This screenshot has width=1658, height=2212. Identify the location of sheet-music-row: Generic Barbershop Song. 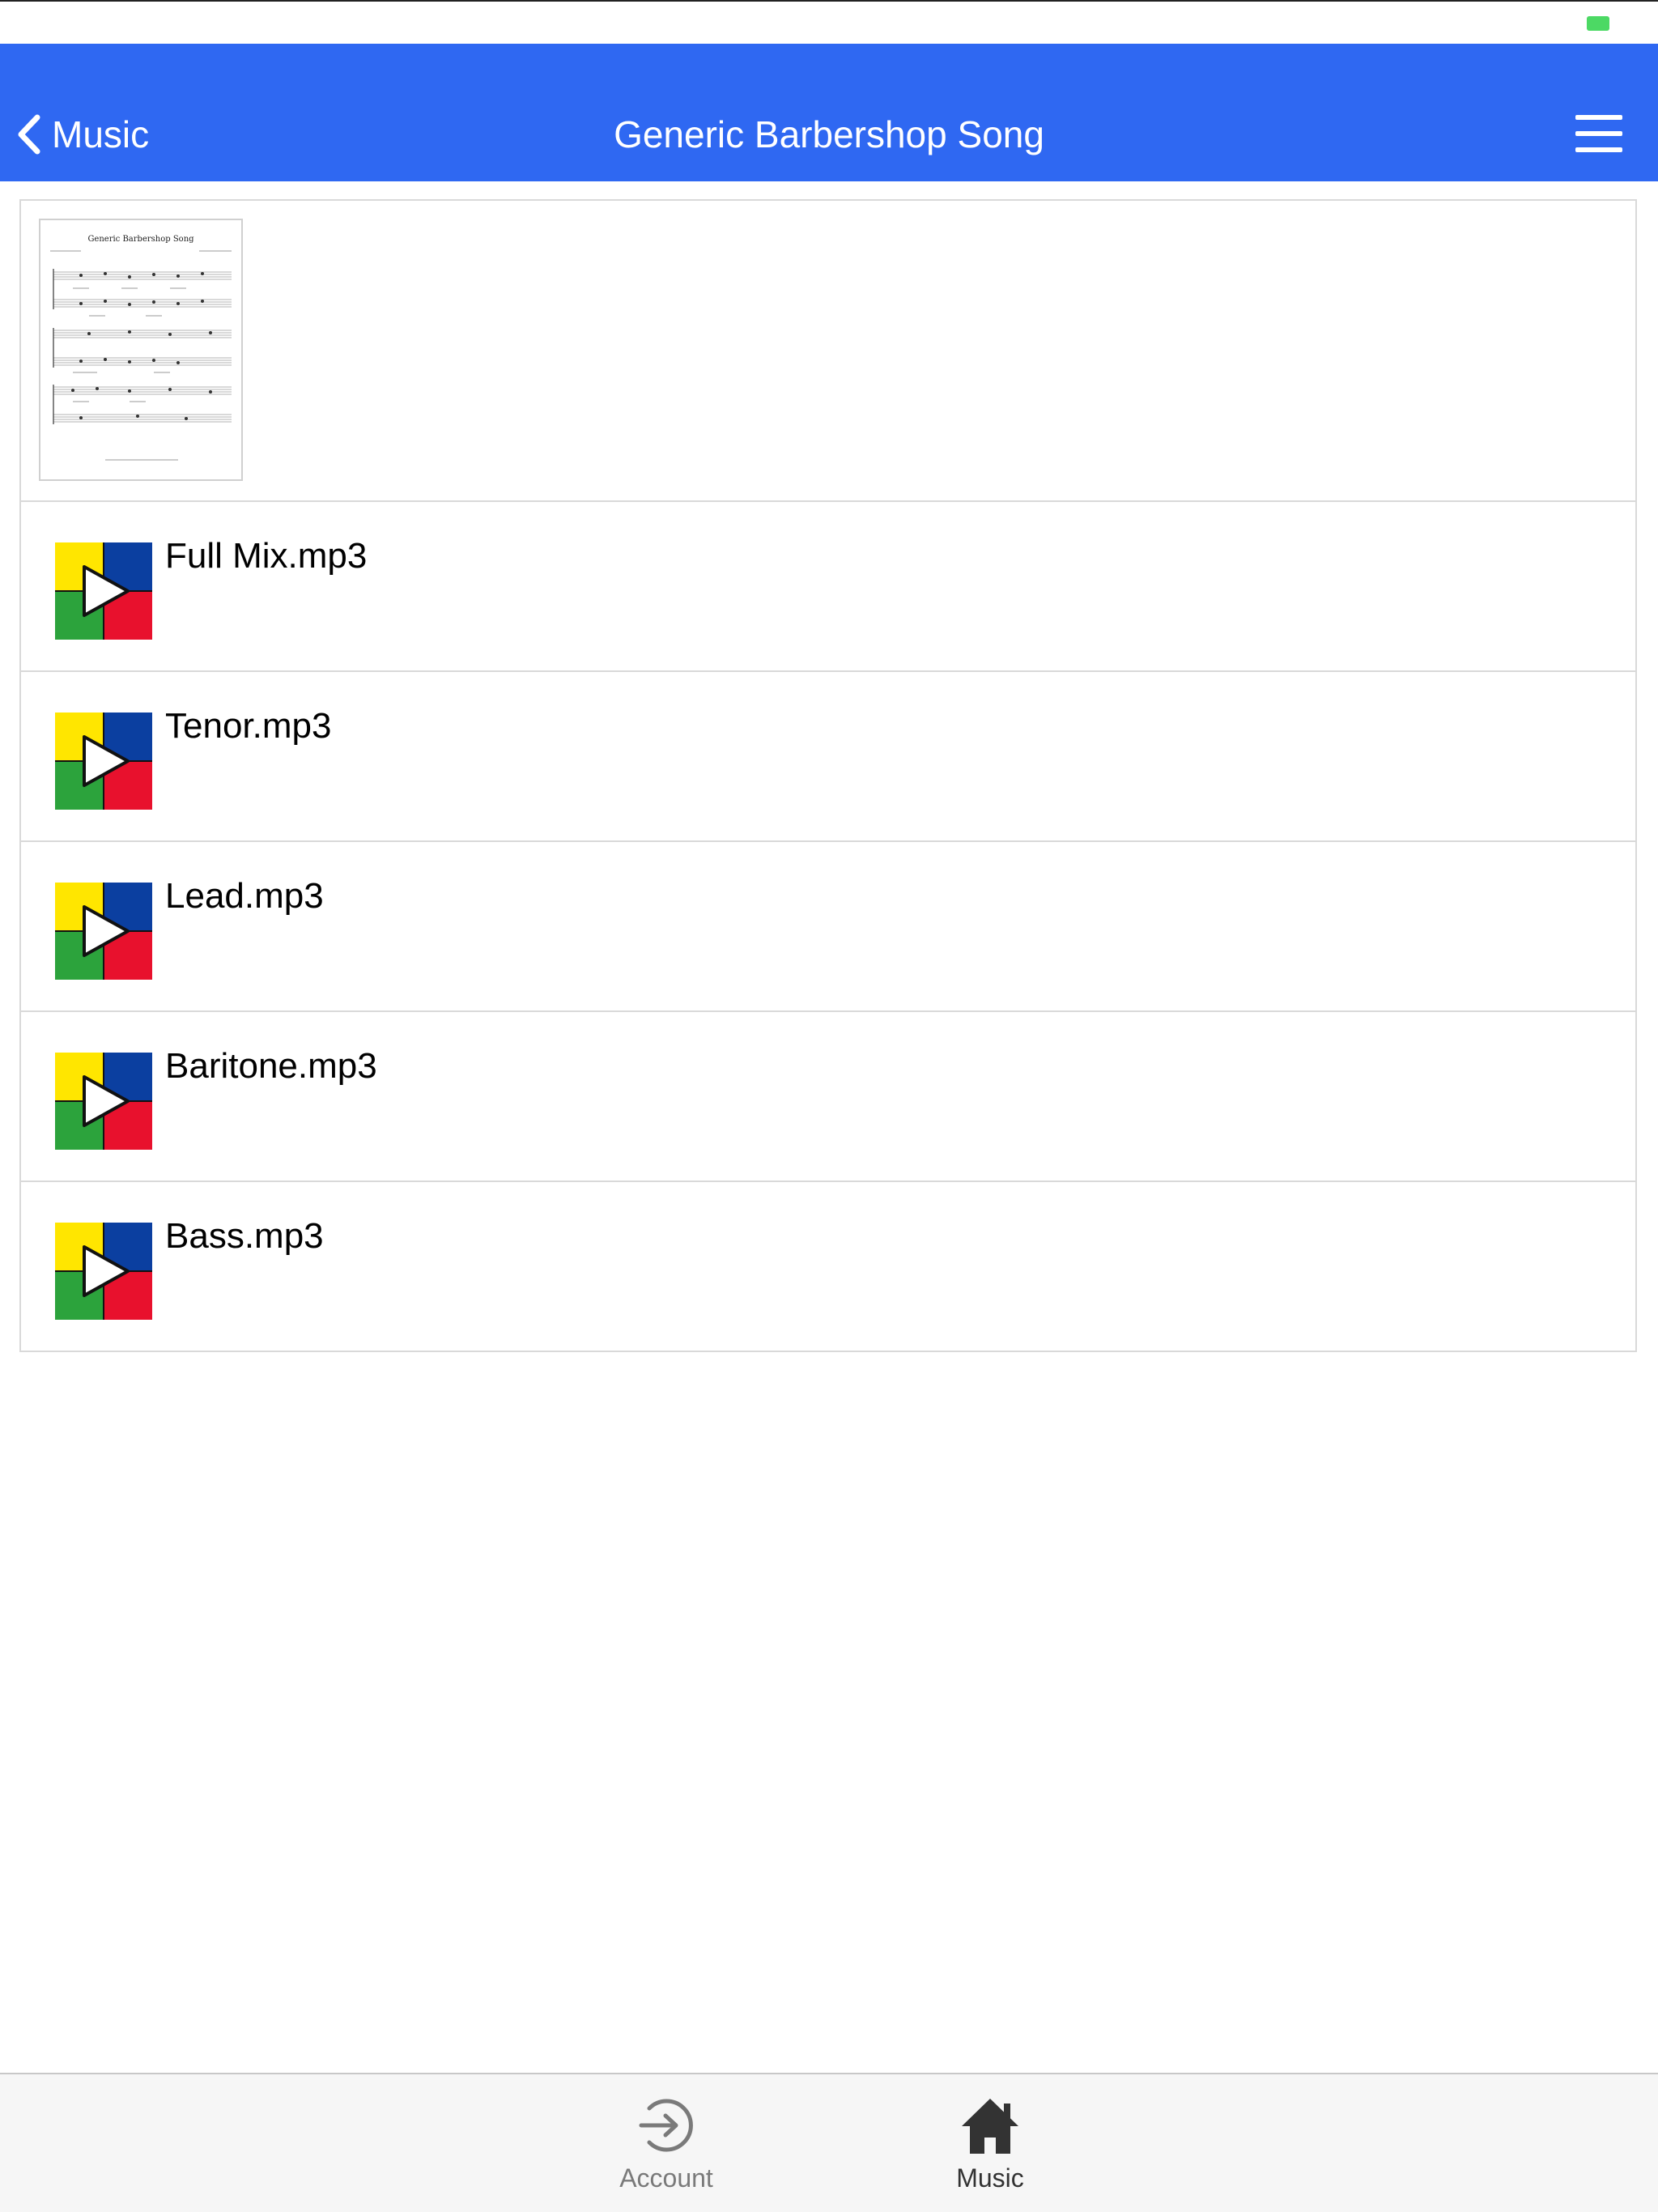
(828, 351).